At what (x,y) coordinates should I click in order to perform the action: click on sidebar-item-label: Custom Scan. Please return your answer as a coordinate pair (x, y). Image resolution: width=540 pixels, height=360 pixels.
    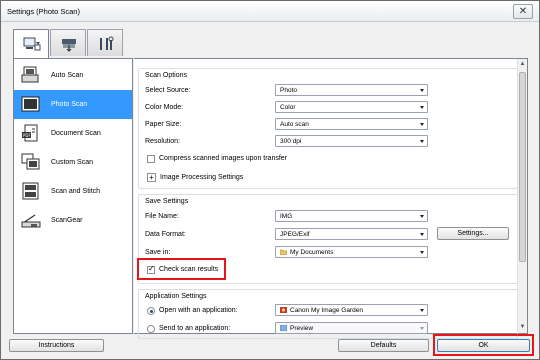
    Looking at the image, I should click on (72, 162).